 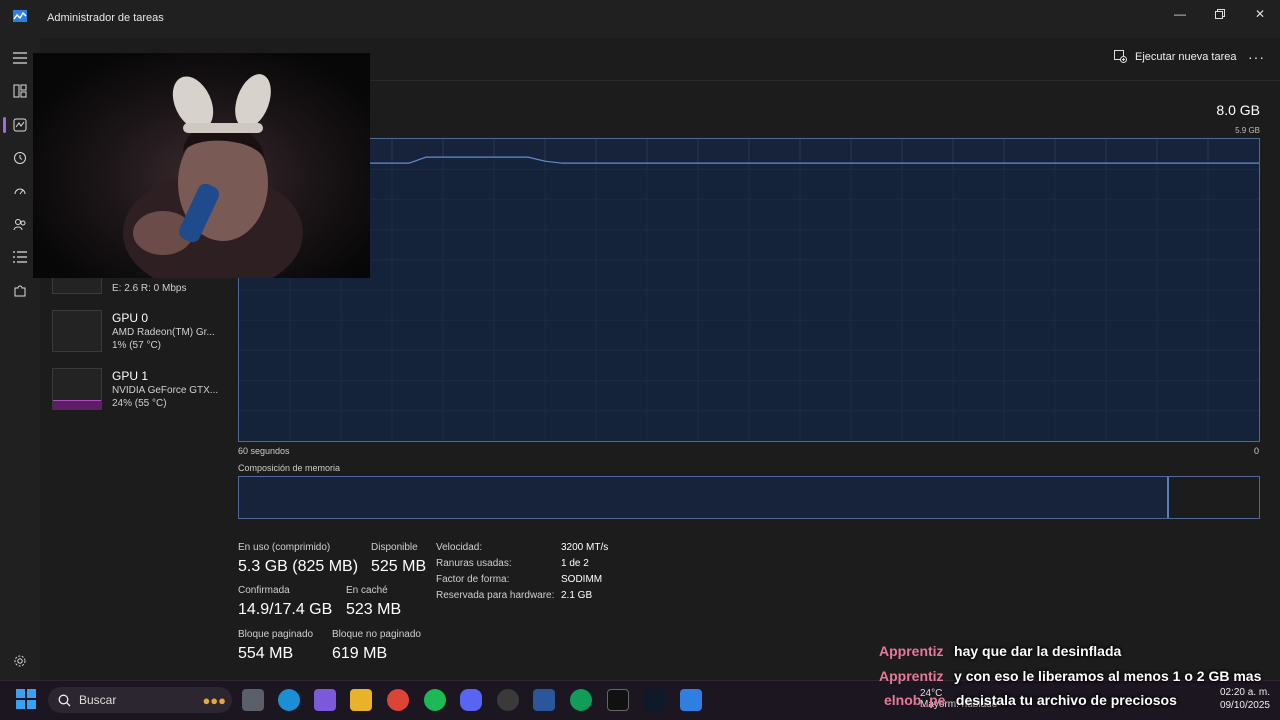 I want to click on gpu0-name: GPU 0, so click(x=130, y=318).